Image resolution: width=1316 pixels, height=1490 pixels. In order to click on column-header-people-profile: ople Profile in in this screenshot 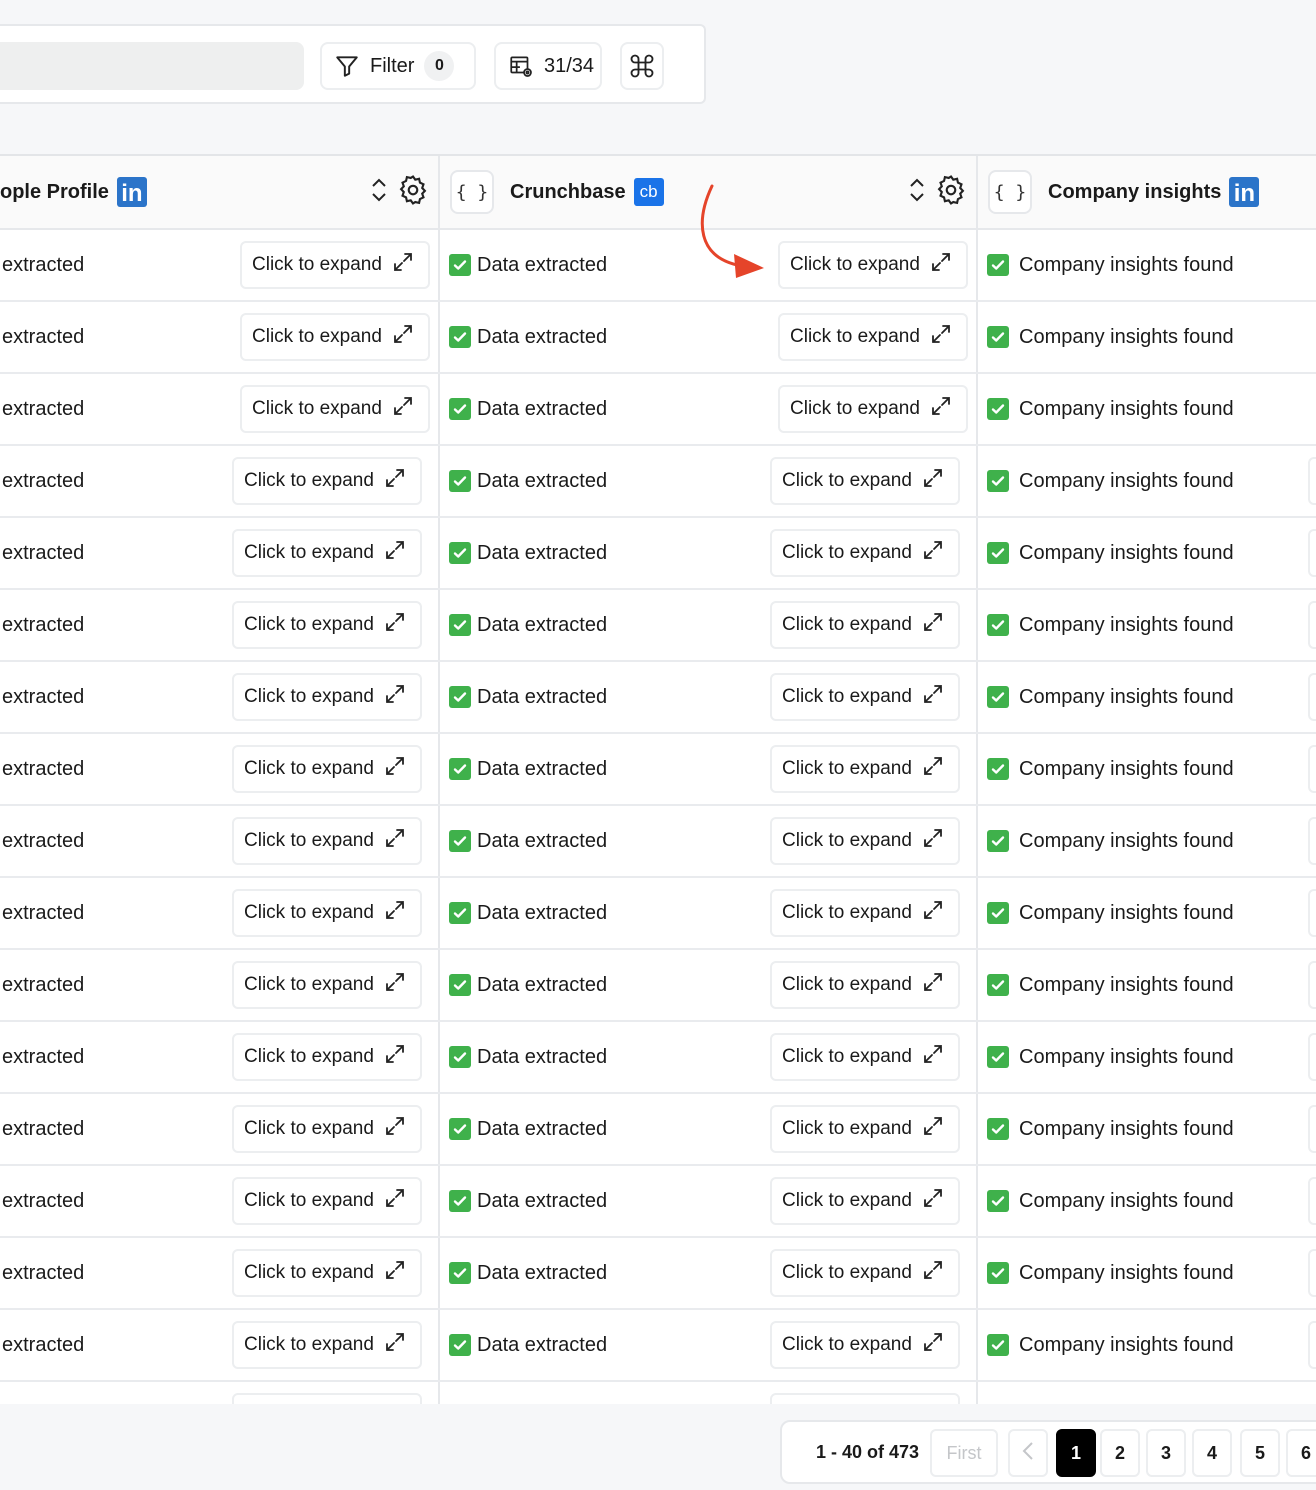, I will do `click(73, 192)`.